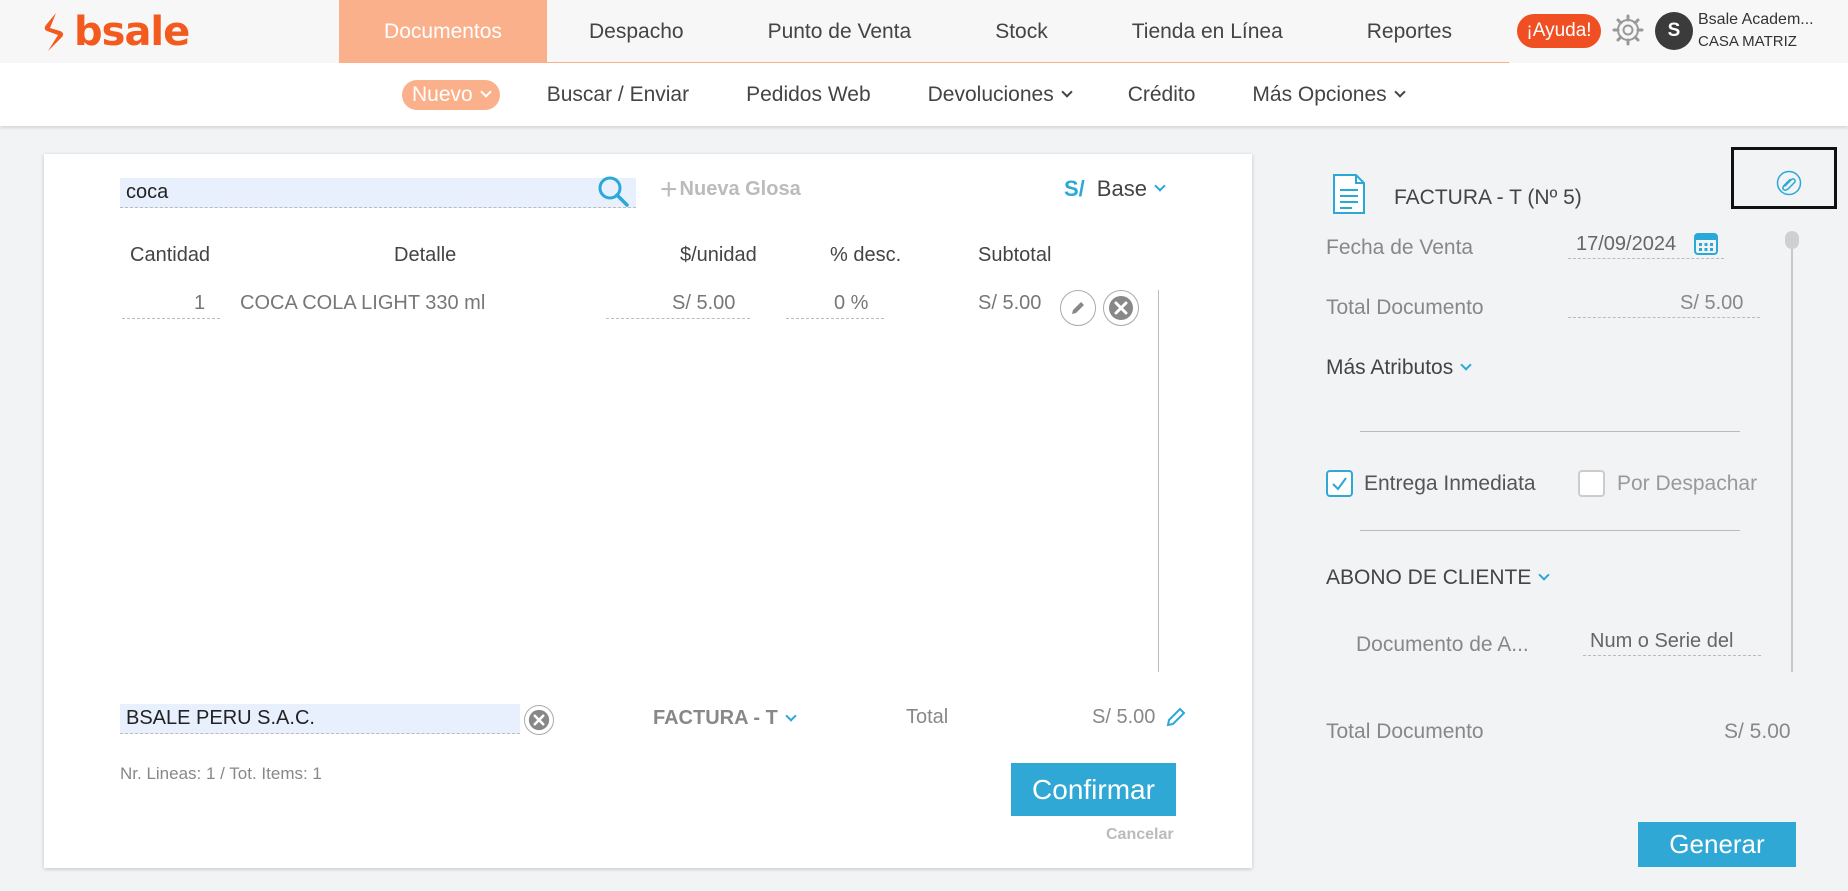  I want to click on plus-icon: +, so click(669, 189).